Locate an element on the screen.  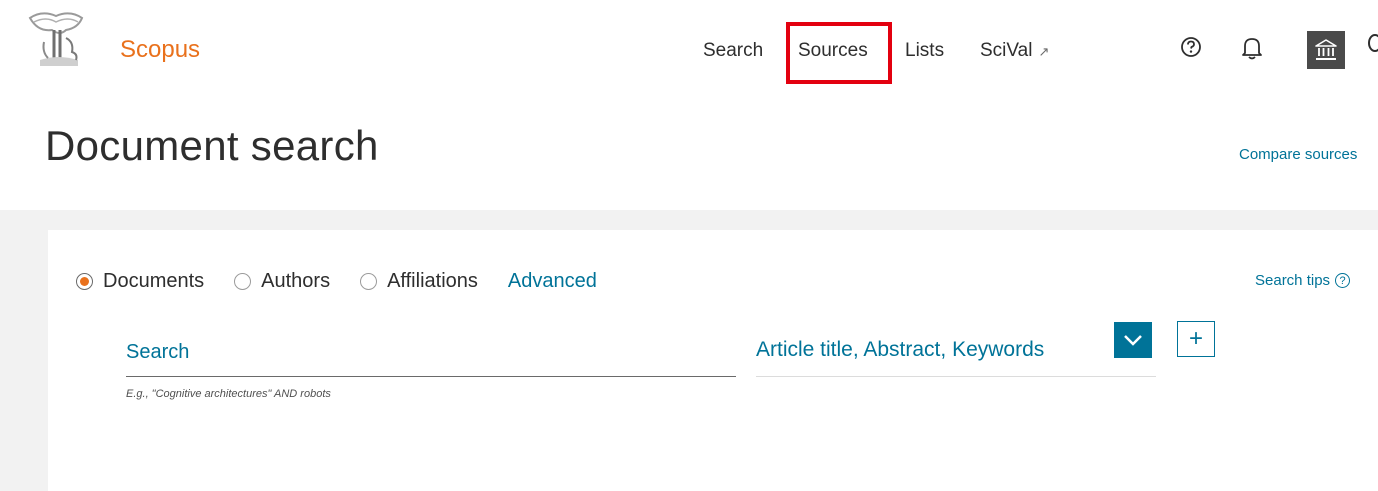
search-tips-label: Search tips is located at coordinates (1293, 280).